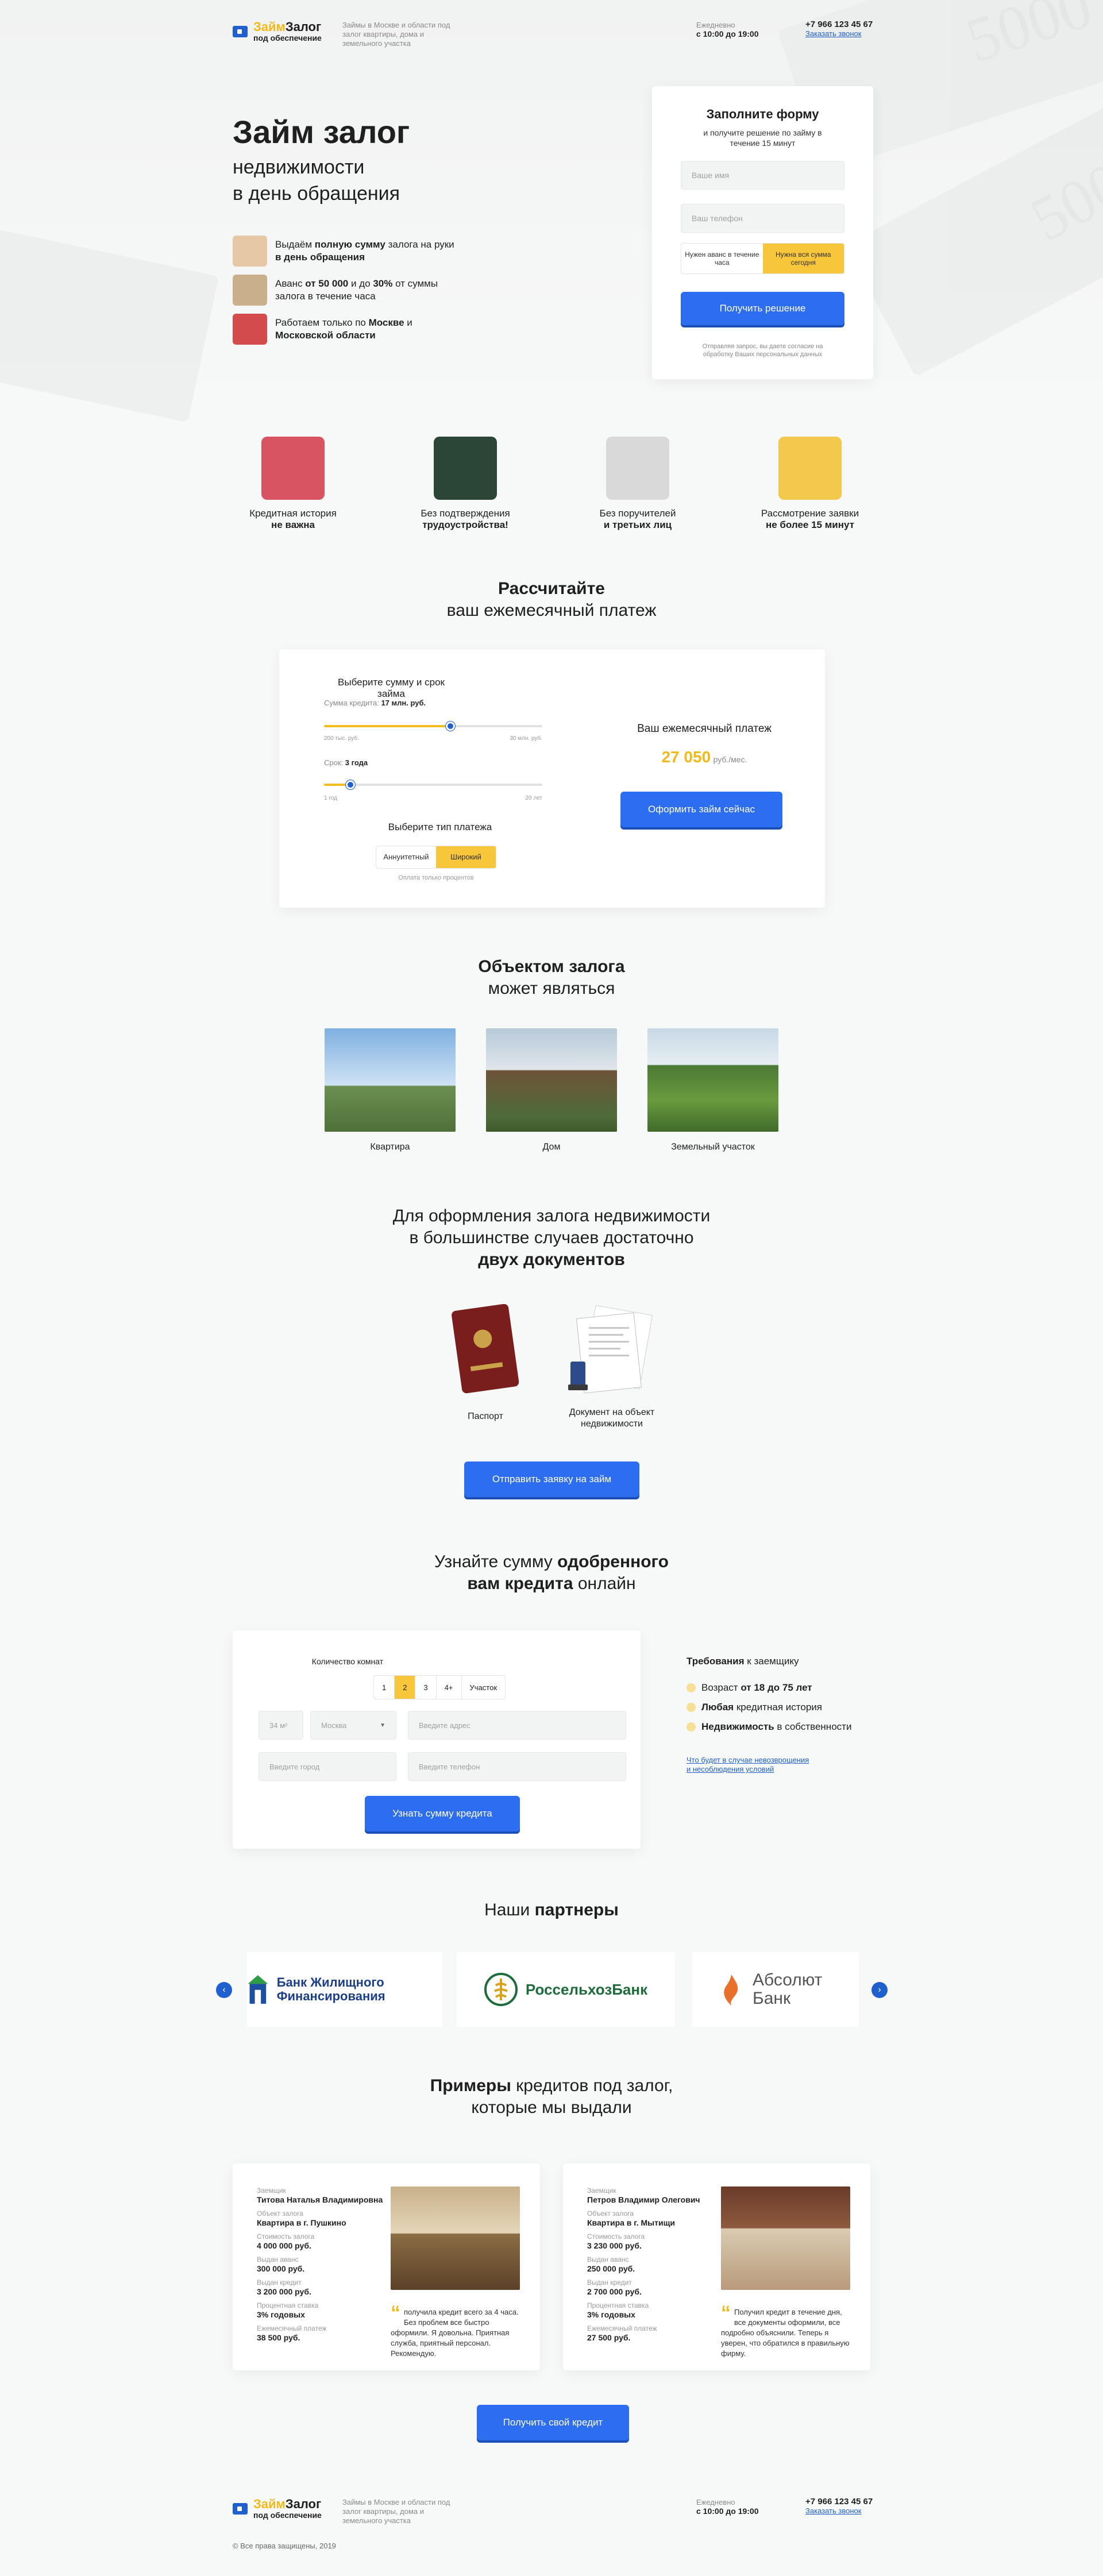 This screenshot has height=2576, width=1103. I want to click on term-min: 1 год, so click(330, 798).